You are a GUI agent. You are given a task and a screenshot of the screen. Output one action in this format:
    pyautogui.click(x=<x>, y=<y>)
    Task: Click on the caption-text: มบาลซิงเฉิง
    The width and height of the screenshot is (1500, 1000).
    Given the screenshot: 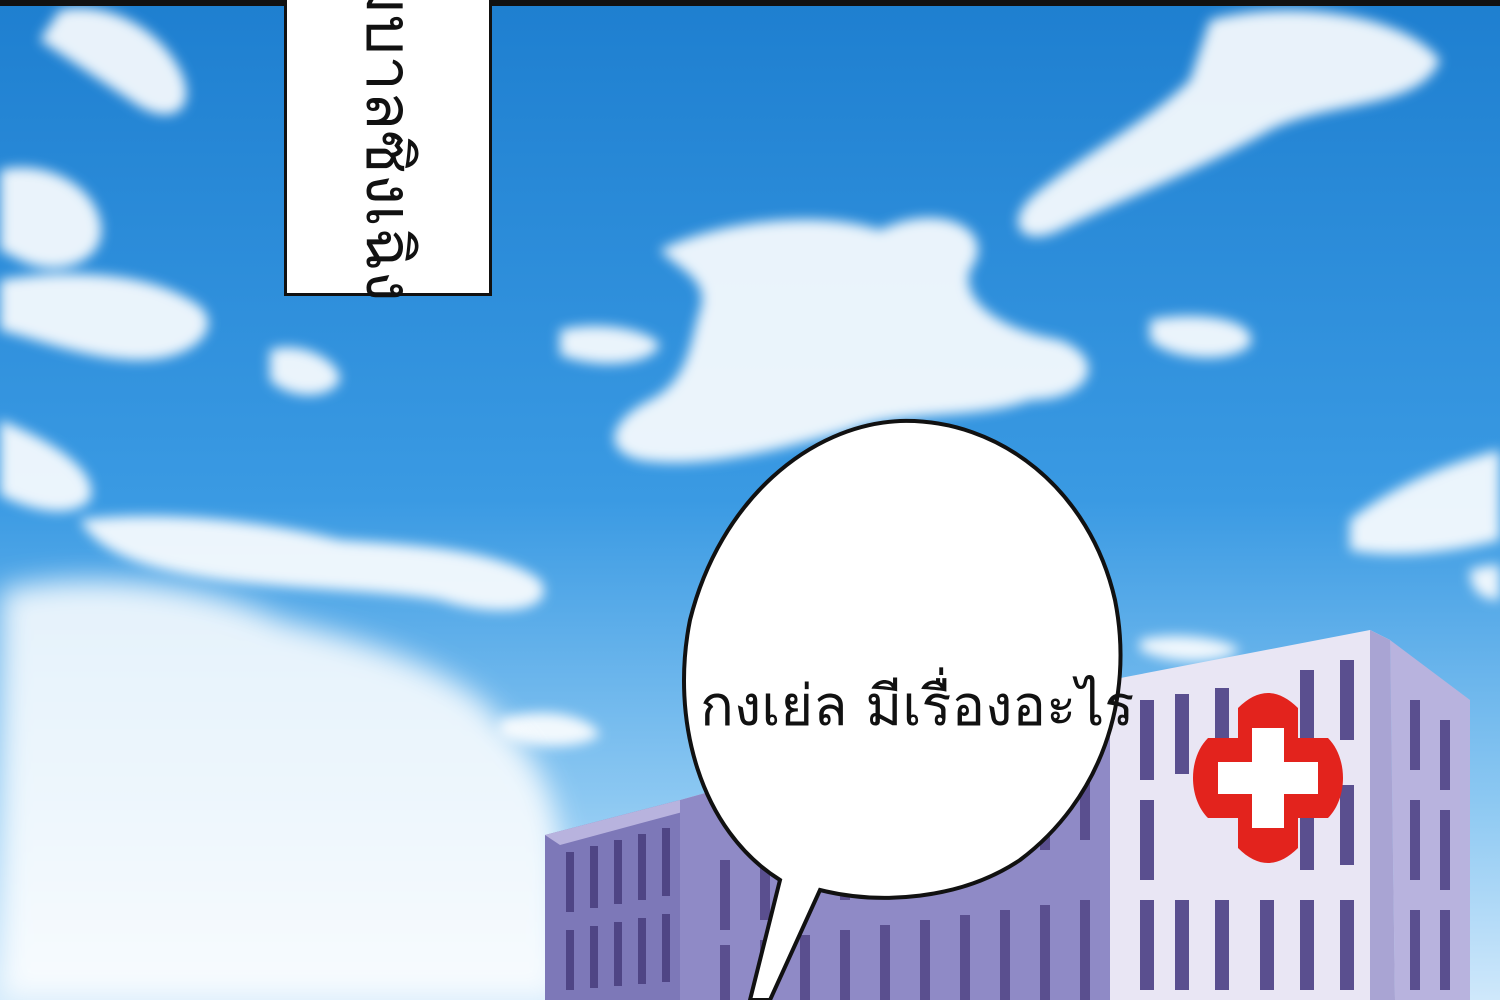 What is the action you would take?
    pyautogui.click(x=388, y=151)
    